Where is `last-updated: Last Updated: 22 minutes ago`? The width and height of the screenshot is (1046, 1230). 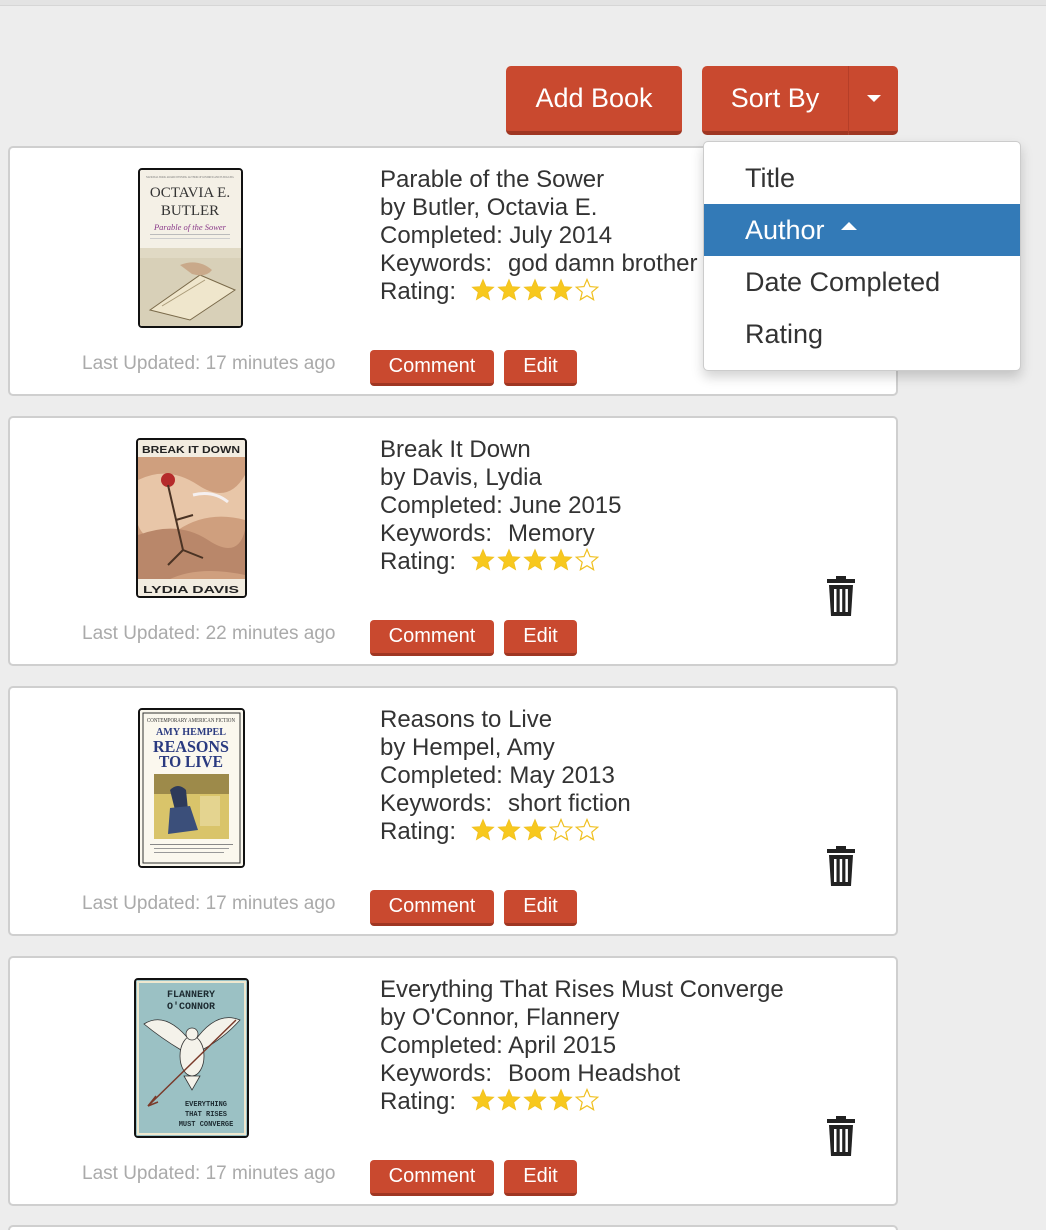 last-updated: Last Updated: 22 minutes ago is located at coordinates (209, 633).